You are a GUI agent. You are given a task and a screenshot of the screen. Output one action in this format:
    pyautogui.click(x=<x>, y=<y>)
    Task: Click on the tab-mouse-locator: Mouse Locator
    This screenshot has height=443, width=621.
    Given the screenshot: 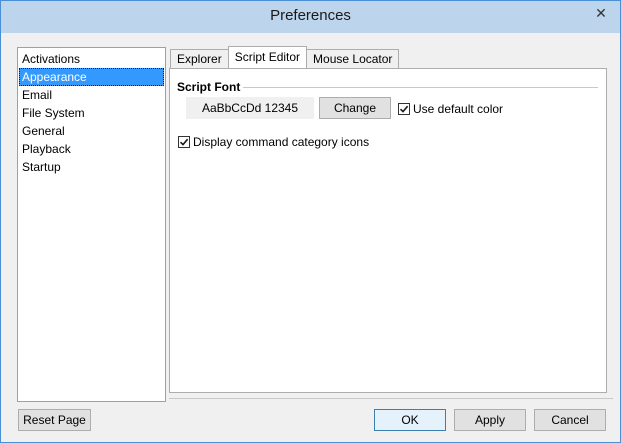 What is the action you would take?
    pyautogui.click(x=353, y=58)
    